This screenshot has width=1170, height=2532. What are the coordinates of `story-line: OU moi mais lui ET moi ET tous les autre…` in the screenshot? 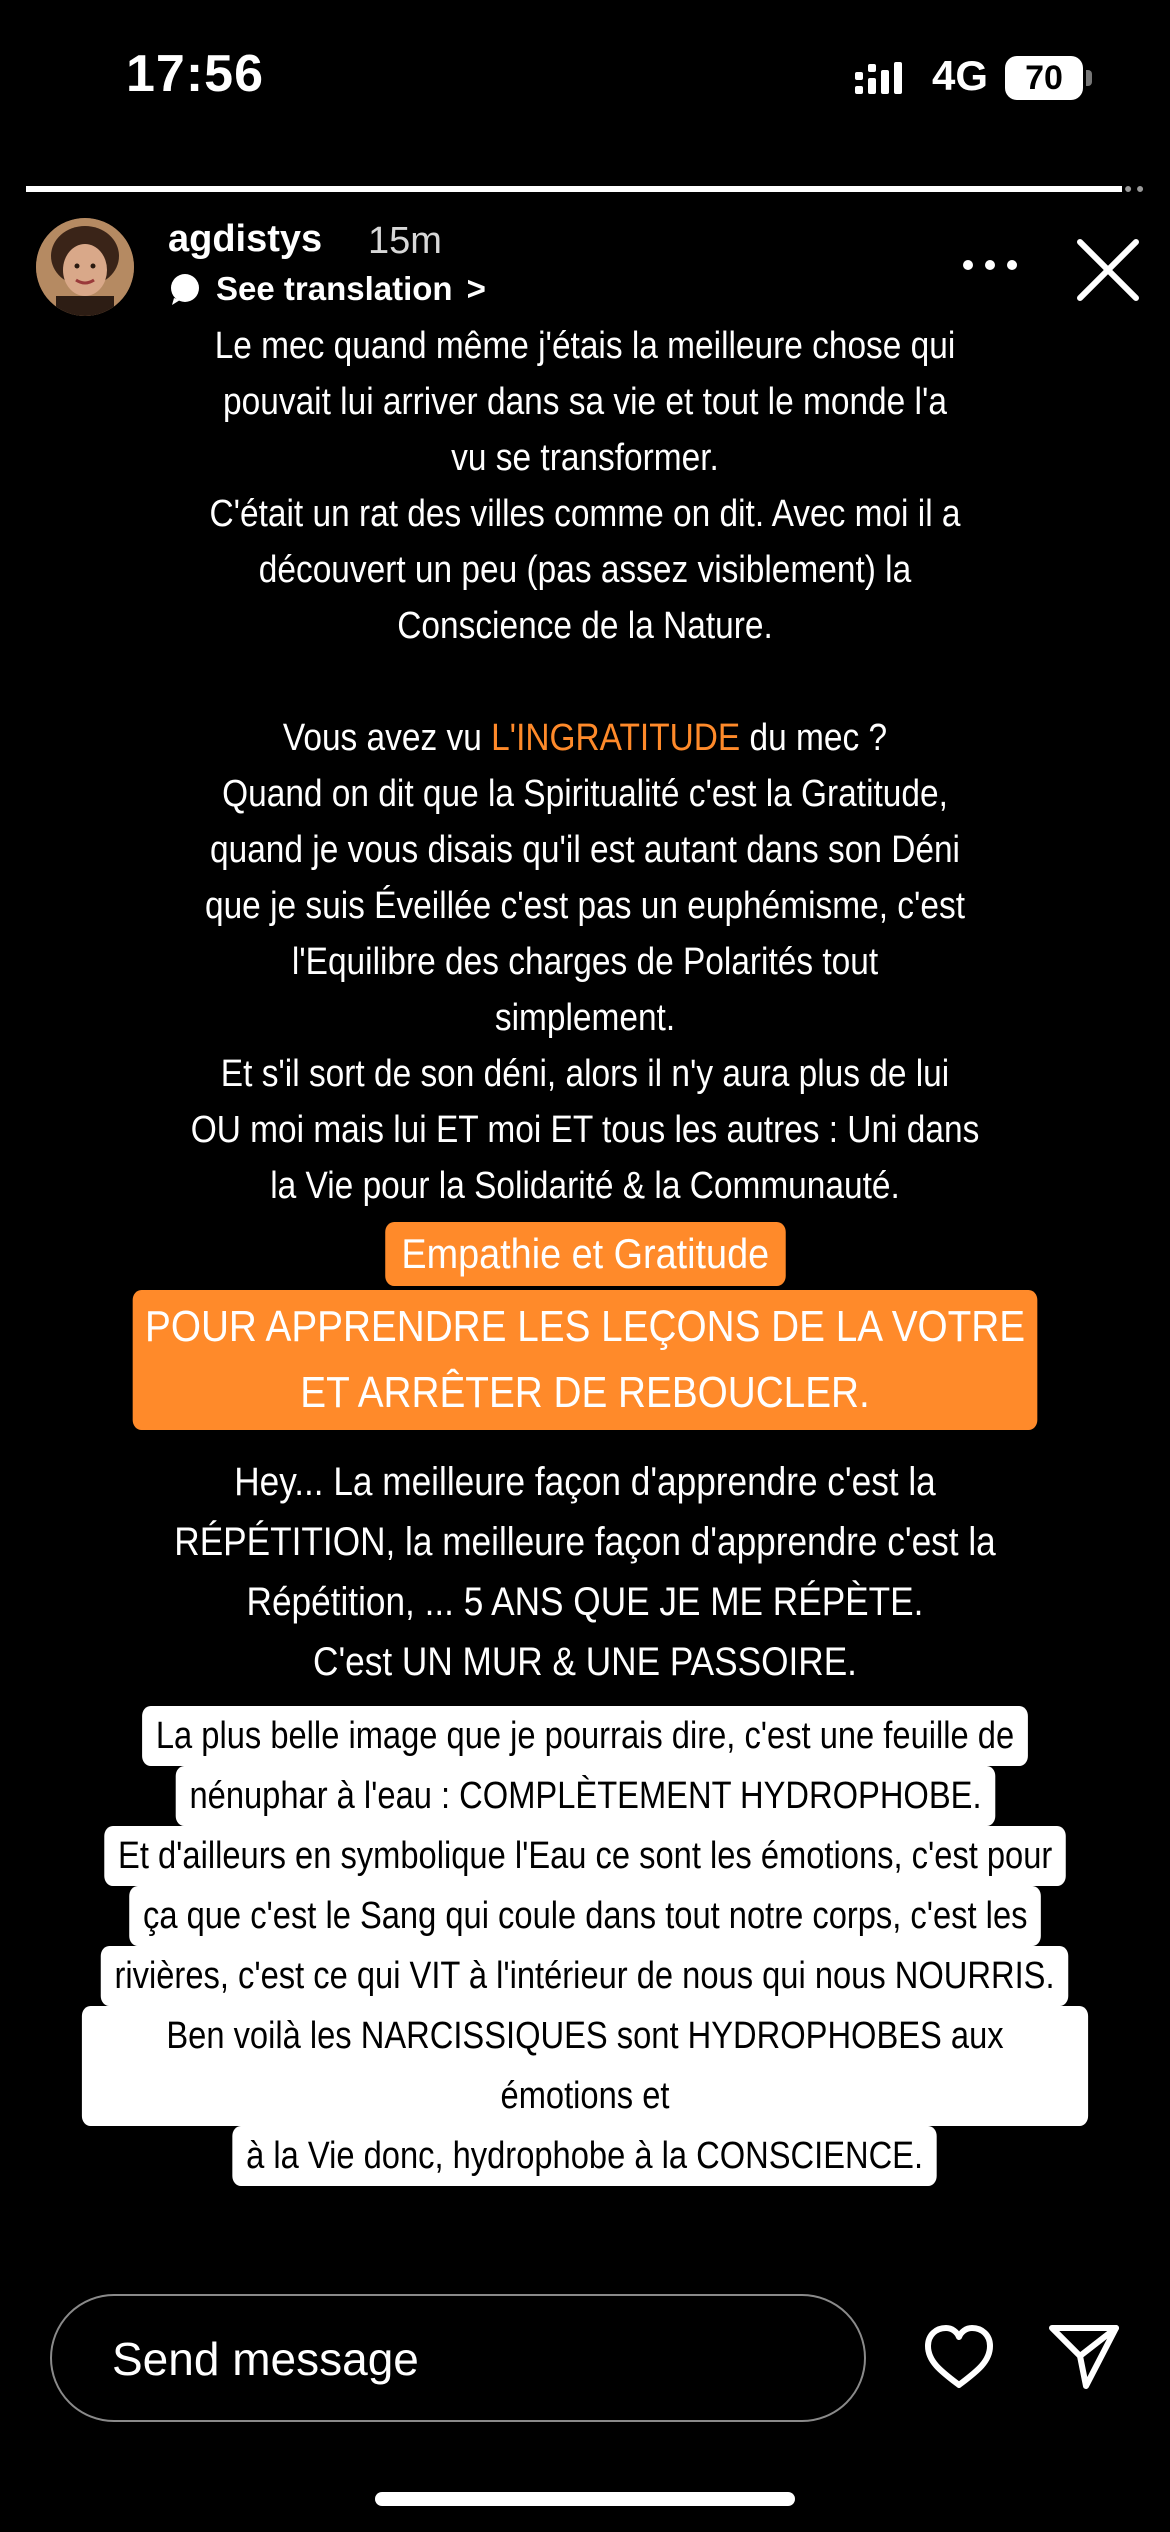 It's located at (585, 1130).